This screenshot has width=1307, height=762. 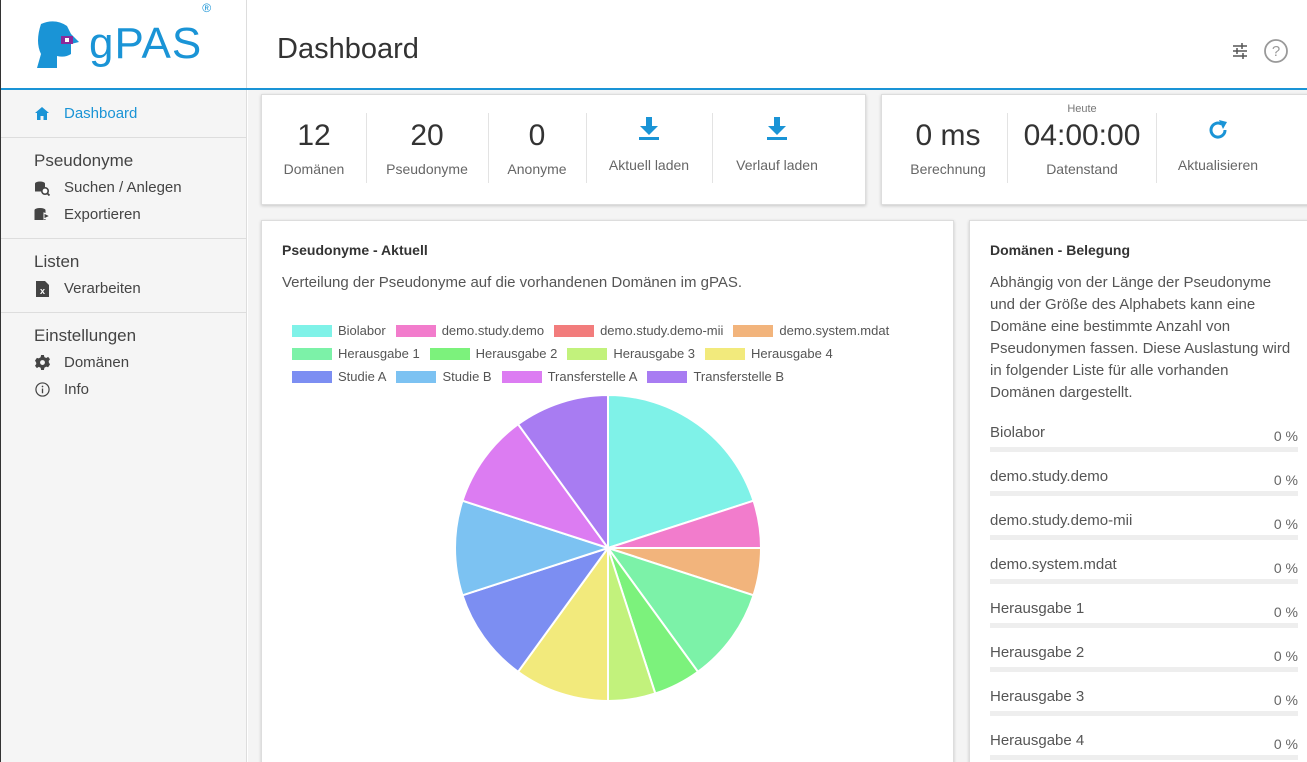 I want to click on legend-item: Transferstelle B, so click(x=715, y=376).